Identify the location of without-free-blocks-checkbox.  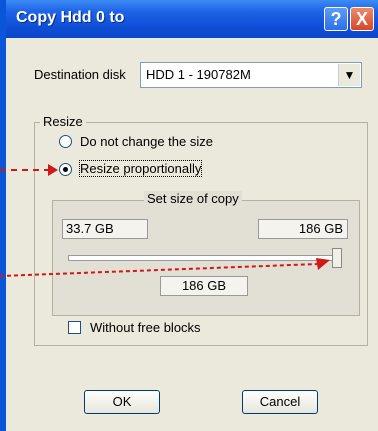
(74, 327).